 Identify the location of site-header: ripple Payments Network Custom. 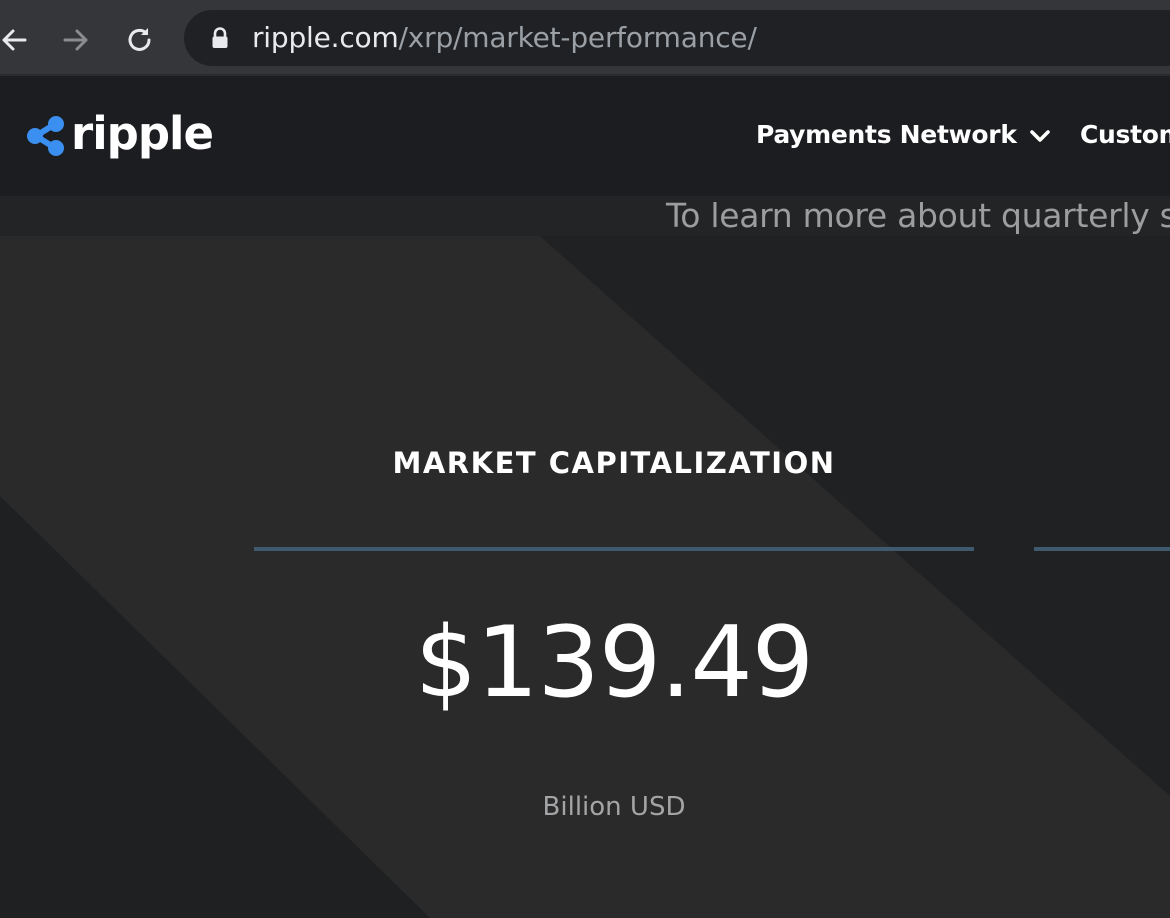
(585, 136).